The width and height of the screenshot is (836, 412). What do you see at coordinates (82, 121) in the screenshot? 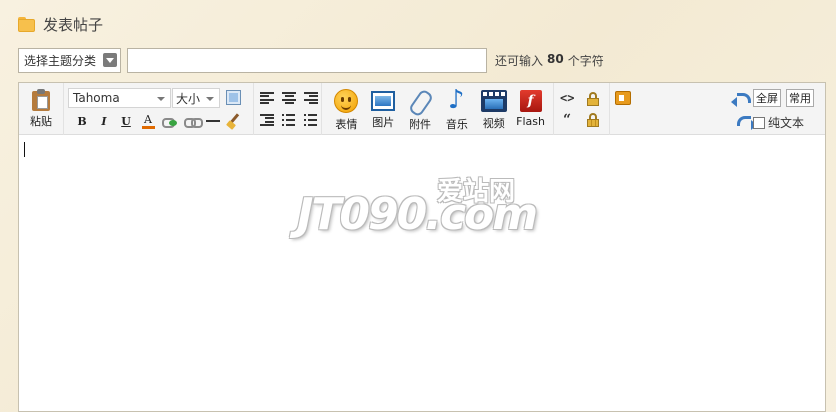
I see `bold-button: B` at bounding box center [82, 121].